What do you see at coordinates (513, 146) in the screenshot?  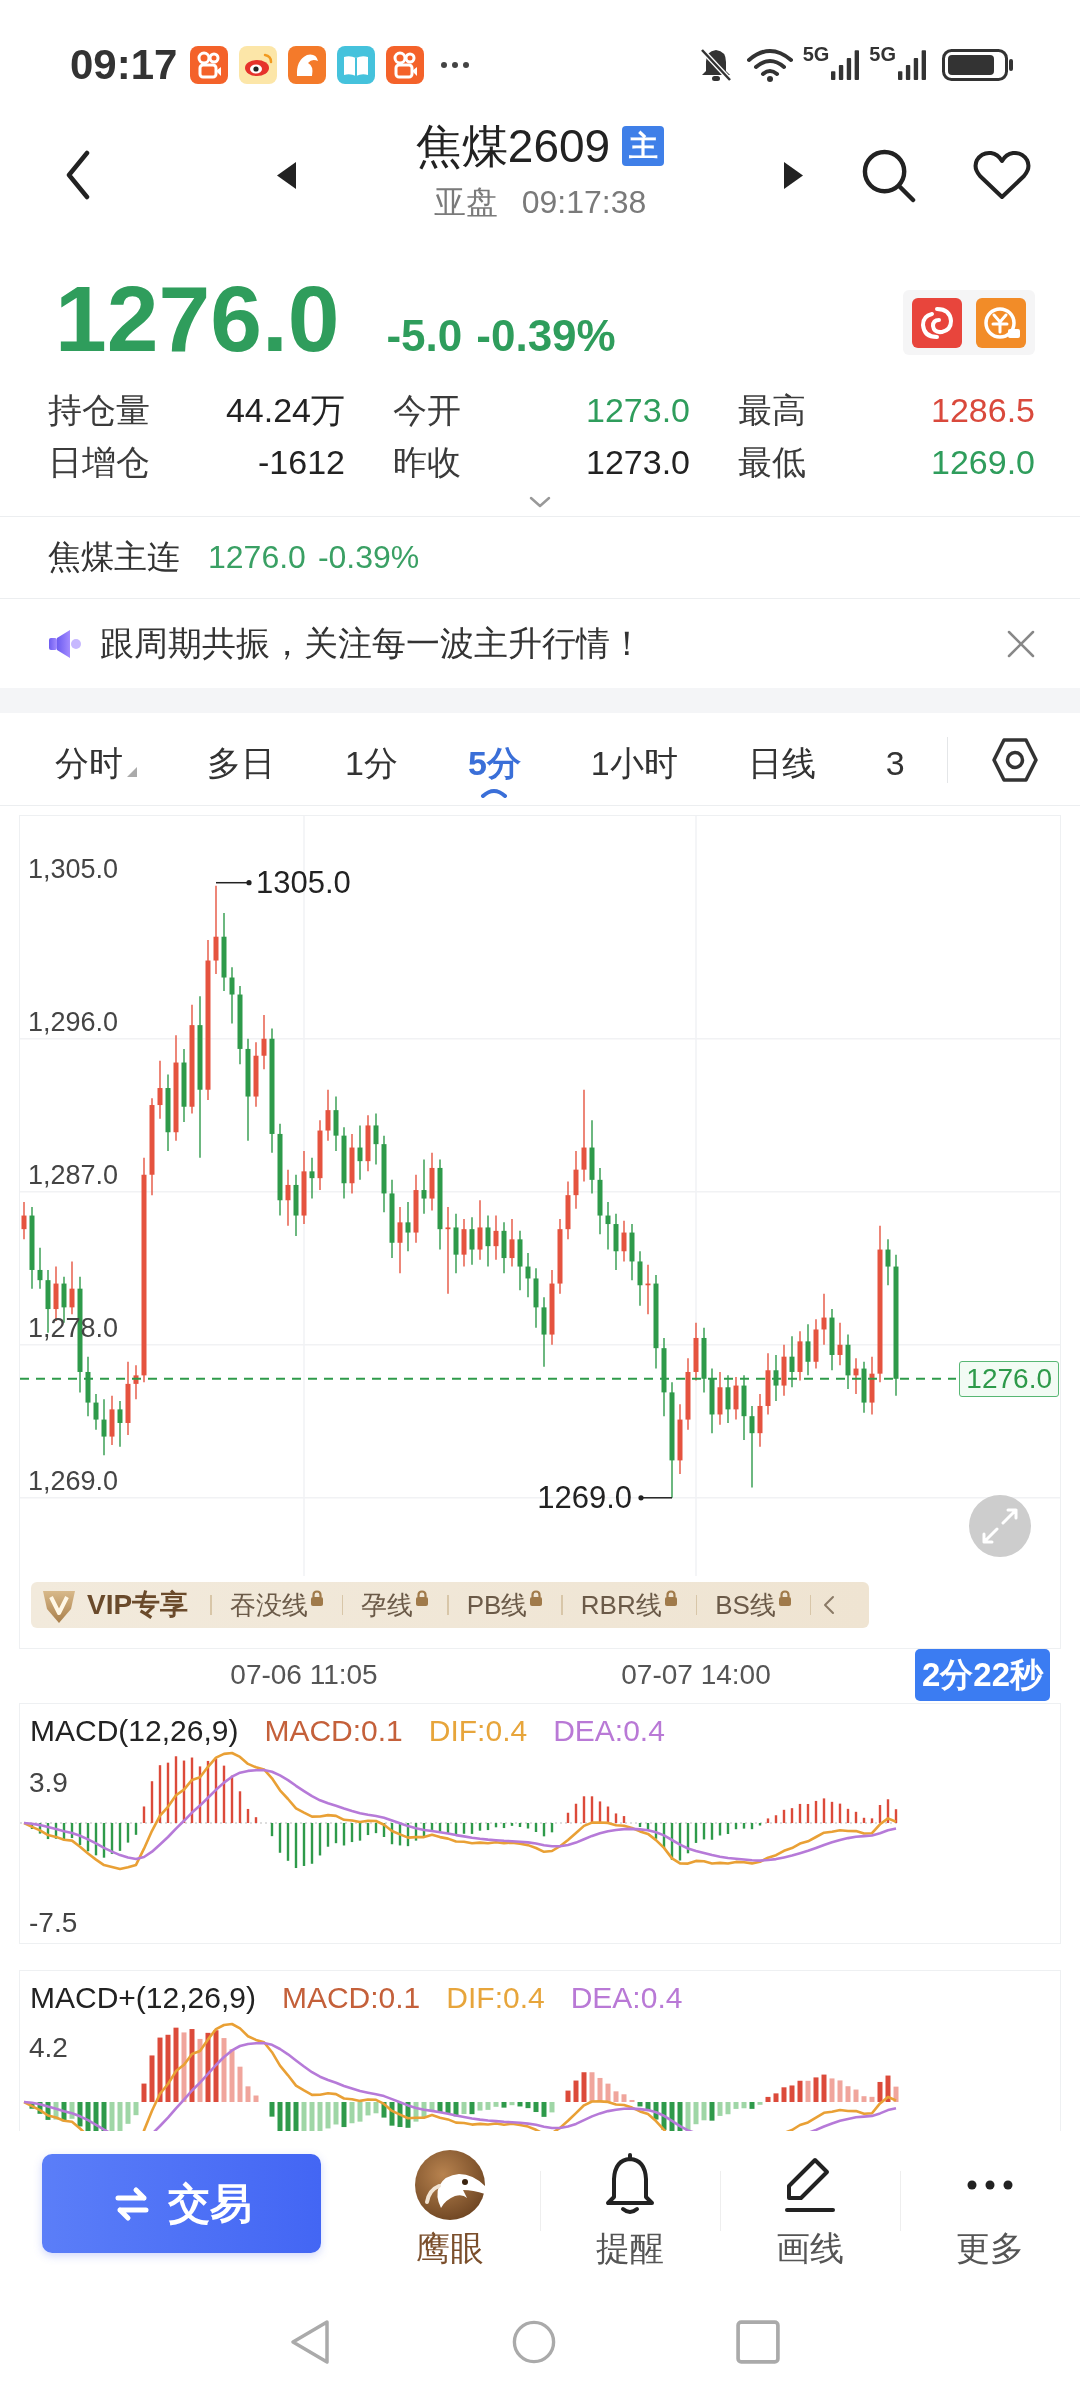 I see `contract-title: 焦煤2609` at bounding box center [513, 146].